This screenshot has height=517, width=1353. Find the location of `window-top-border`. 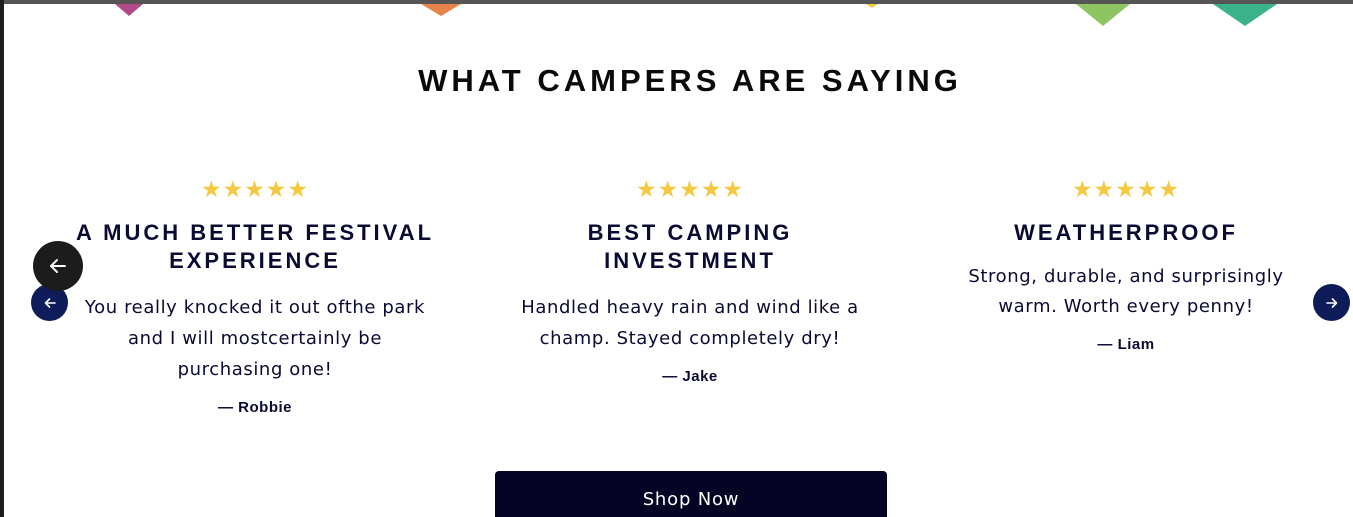

window-top-border is located at coordinates (676, 2).